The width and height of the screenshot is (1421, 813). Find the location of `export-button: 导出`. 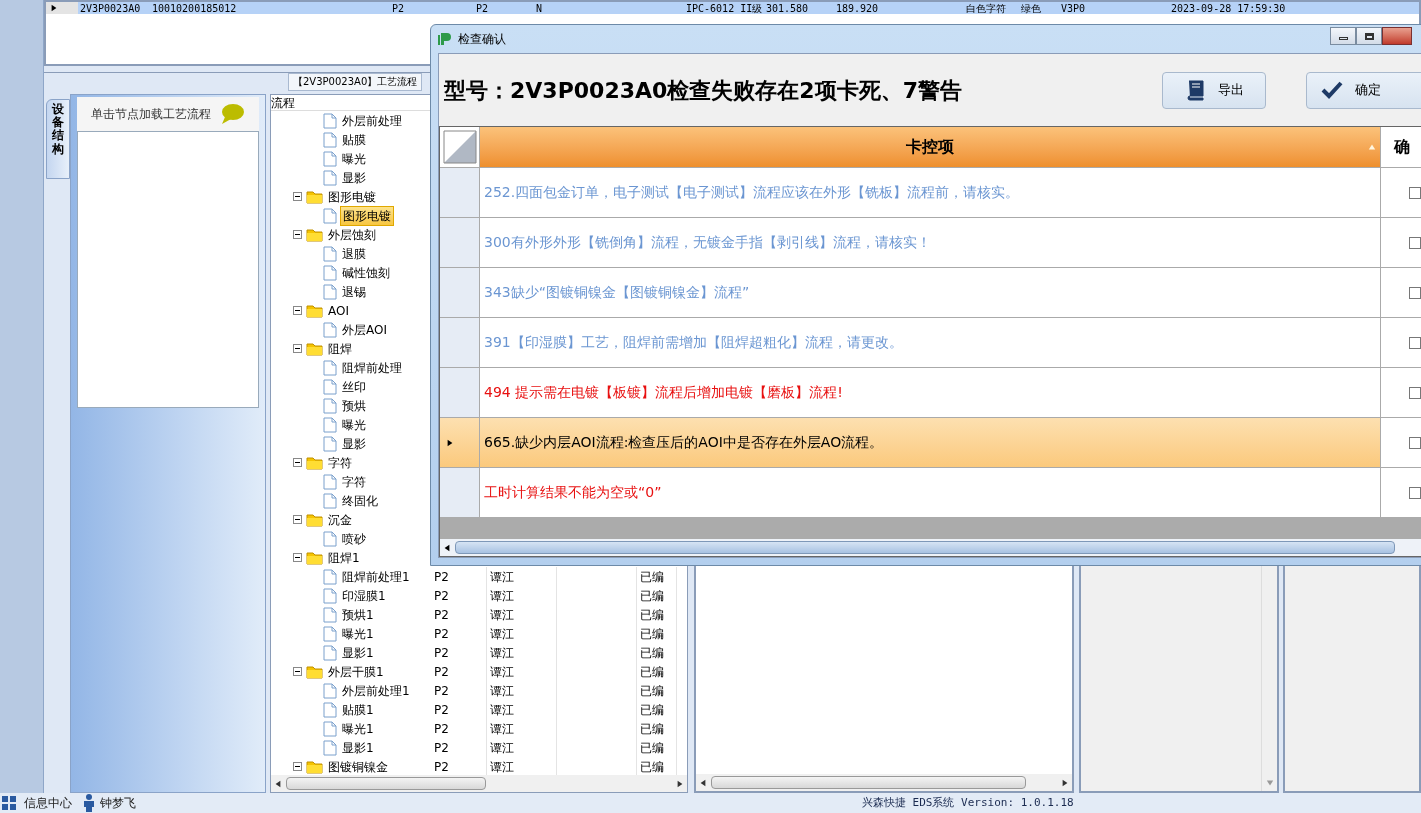

export-button: 导出 is located at coordinates (1214, 90).